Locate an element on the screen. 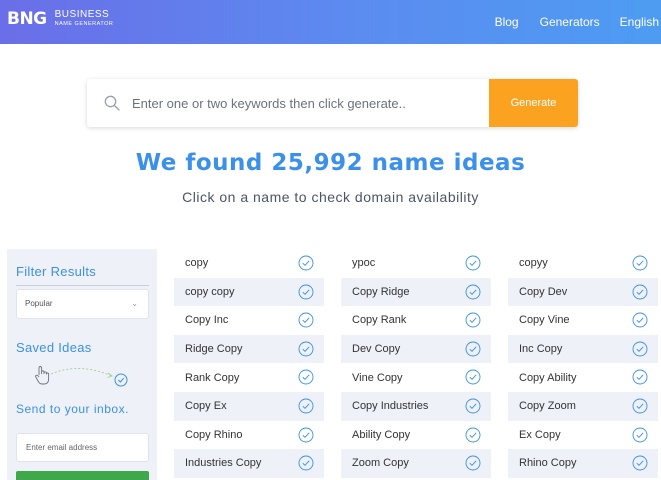 This screenshot has width=661, height=480. hand-pointer-icon is located at coordinates (42, 375).